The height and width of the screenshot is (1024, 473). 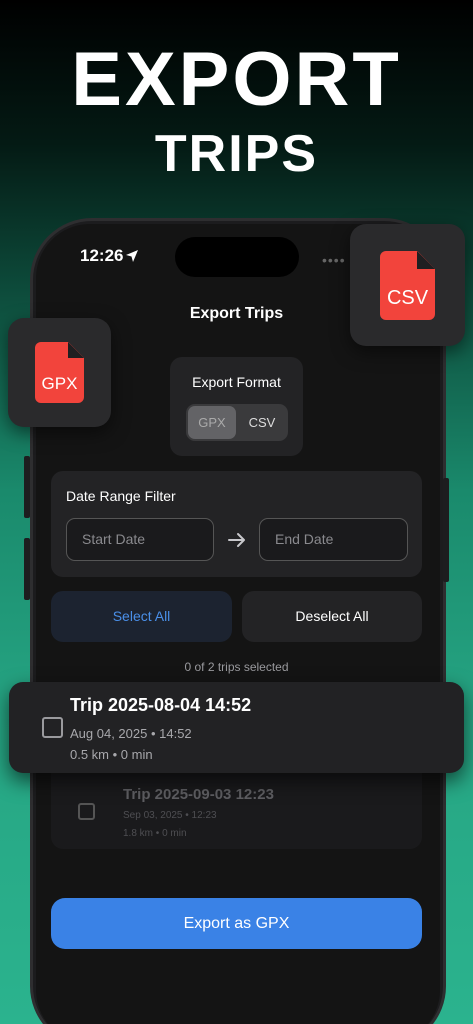 I want to click on csv-file-badge: CSV, so click(x=407, y=285).